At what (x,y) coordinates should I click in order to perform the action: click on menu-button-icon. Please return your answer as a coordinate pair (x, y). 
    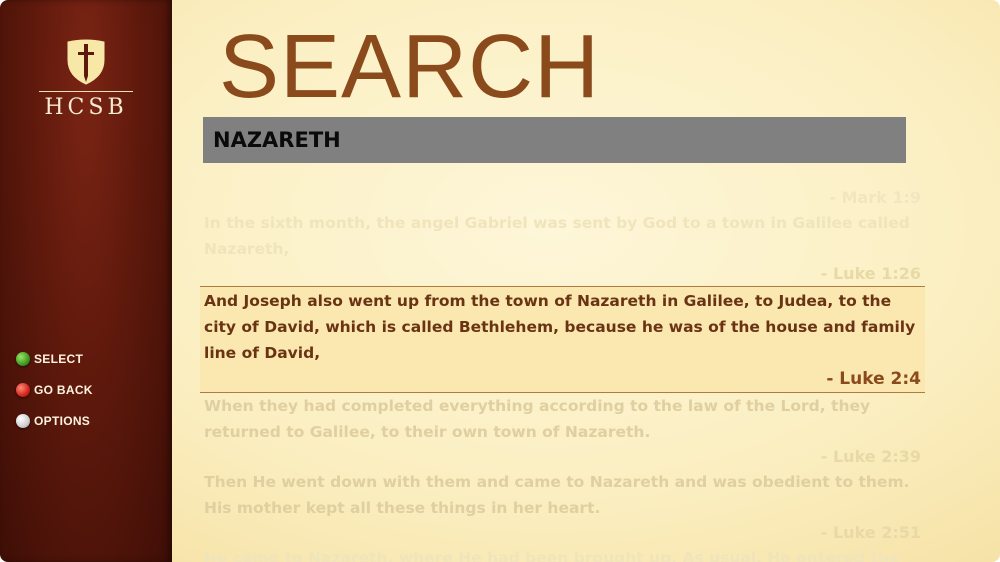
    Looking at the image, I should click on (23, 421).